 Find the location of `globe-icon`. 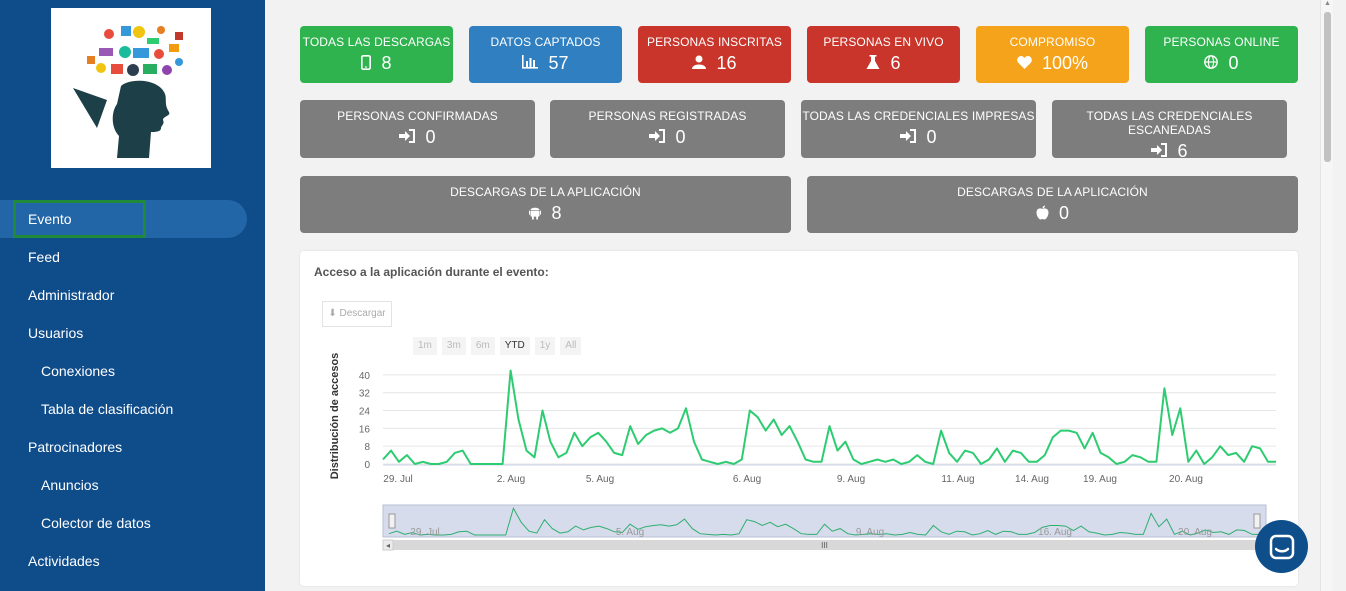

globe-icon is located at coordinates (1211, 63).